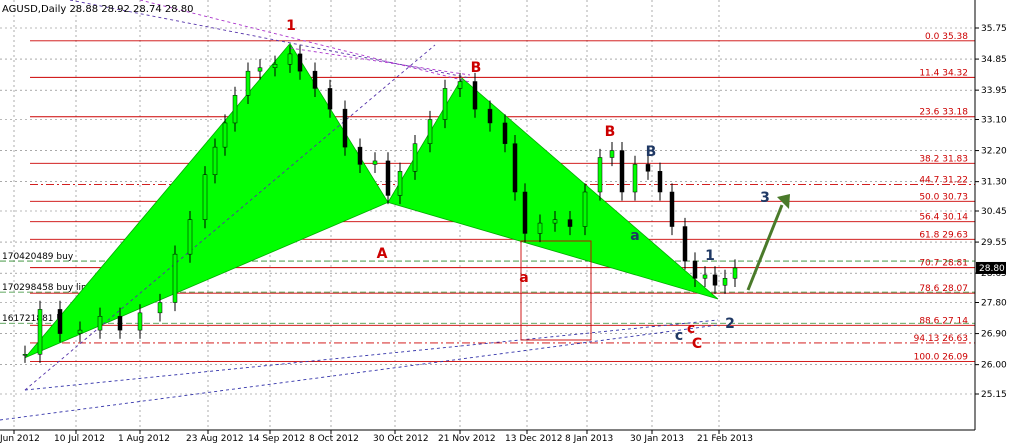 The width and height of the screenshot is (1013, 447). What do you see at coordinates (943, 218) in the screenshot?
I see `fib-level-label: 56.4 30.14` at bounding box center [943, 218].